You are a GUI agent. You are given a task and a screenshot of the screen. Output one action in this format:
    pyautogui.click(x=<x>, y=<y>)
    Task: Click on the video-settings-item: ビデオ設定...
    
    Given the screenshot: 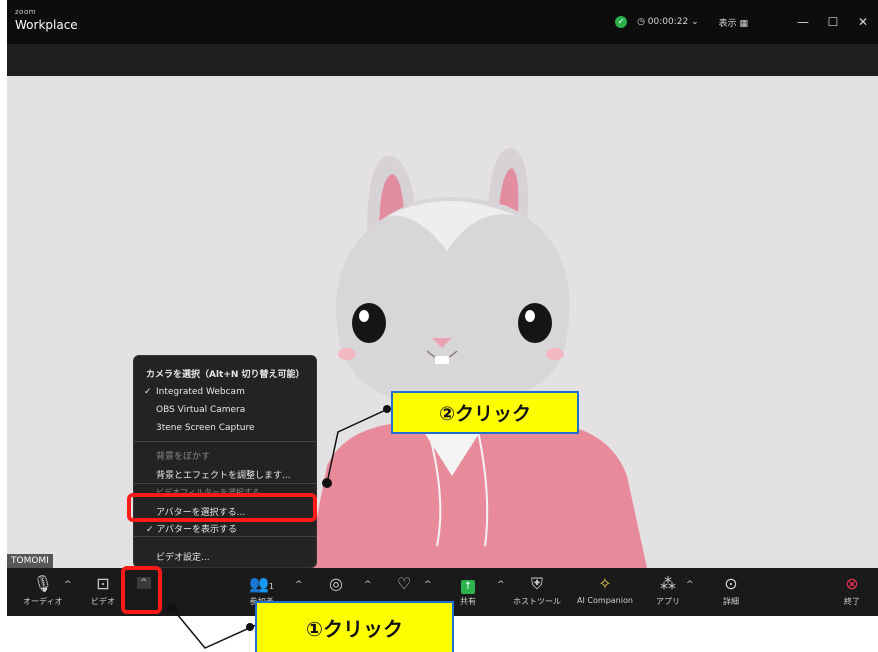 What is the action you would take?
    pyautogui.click(x=183, y=556)
    